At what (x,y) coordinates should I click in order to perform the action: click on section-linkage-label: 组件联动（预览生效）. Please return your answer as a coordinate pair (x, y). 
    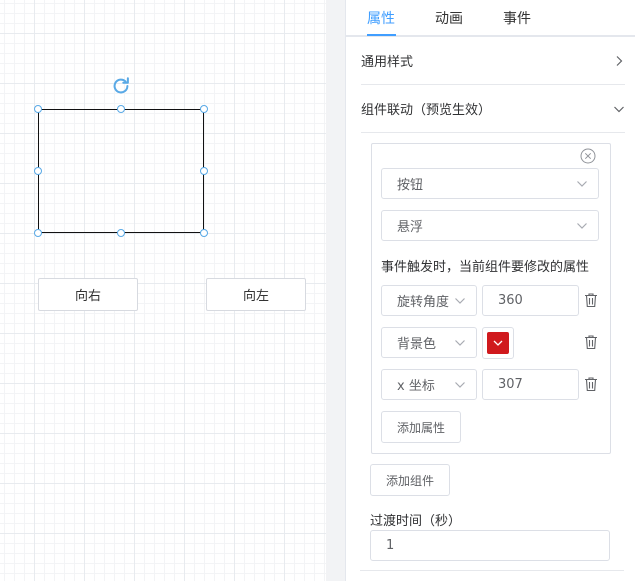
    Looking at the image, I should click on (426, 110).